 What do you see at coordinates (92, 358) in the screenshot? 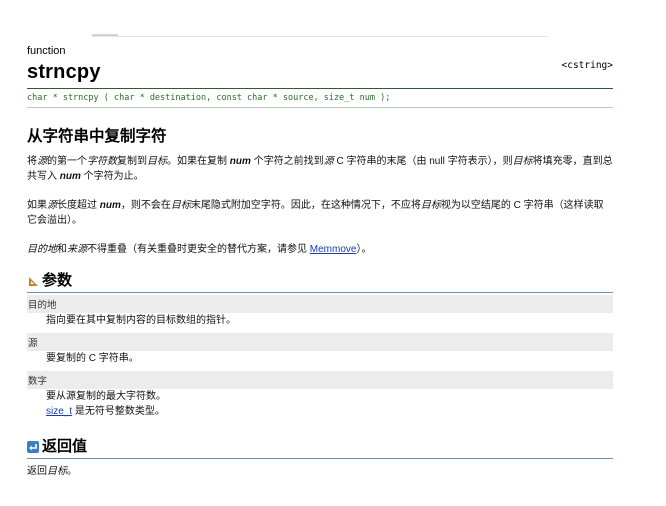
I see `parameter-desc-source: 要复制的 C 字符串。` at bounding box center [92, 358].